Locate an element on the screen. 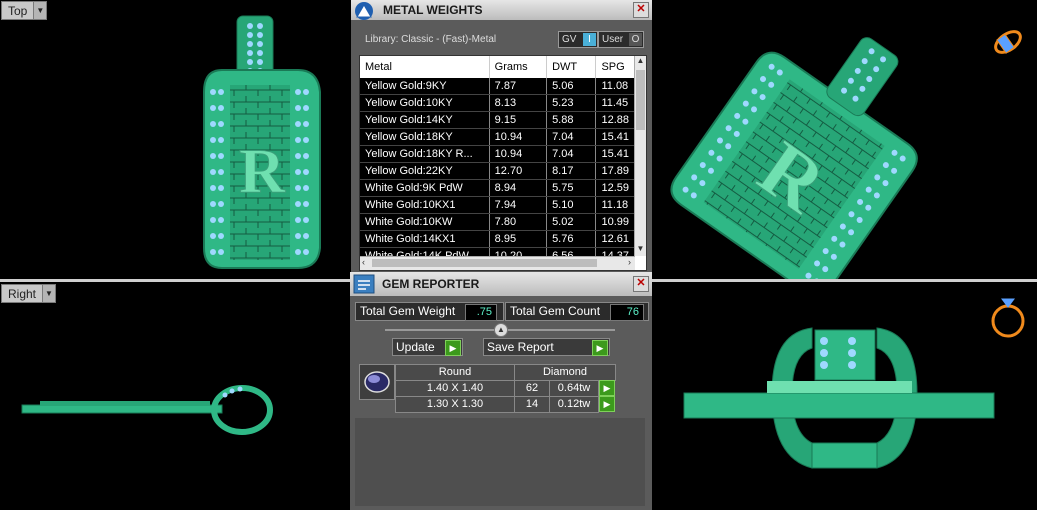 This screenshot has height=510, width=1037. update-button: Update ▶ is located at coordinates (427, 347).